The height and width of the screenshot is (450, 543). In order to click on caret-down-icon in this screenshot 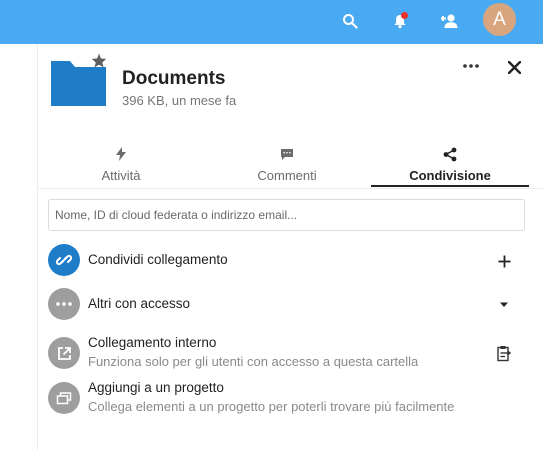, I will do `click(504, 305)`.